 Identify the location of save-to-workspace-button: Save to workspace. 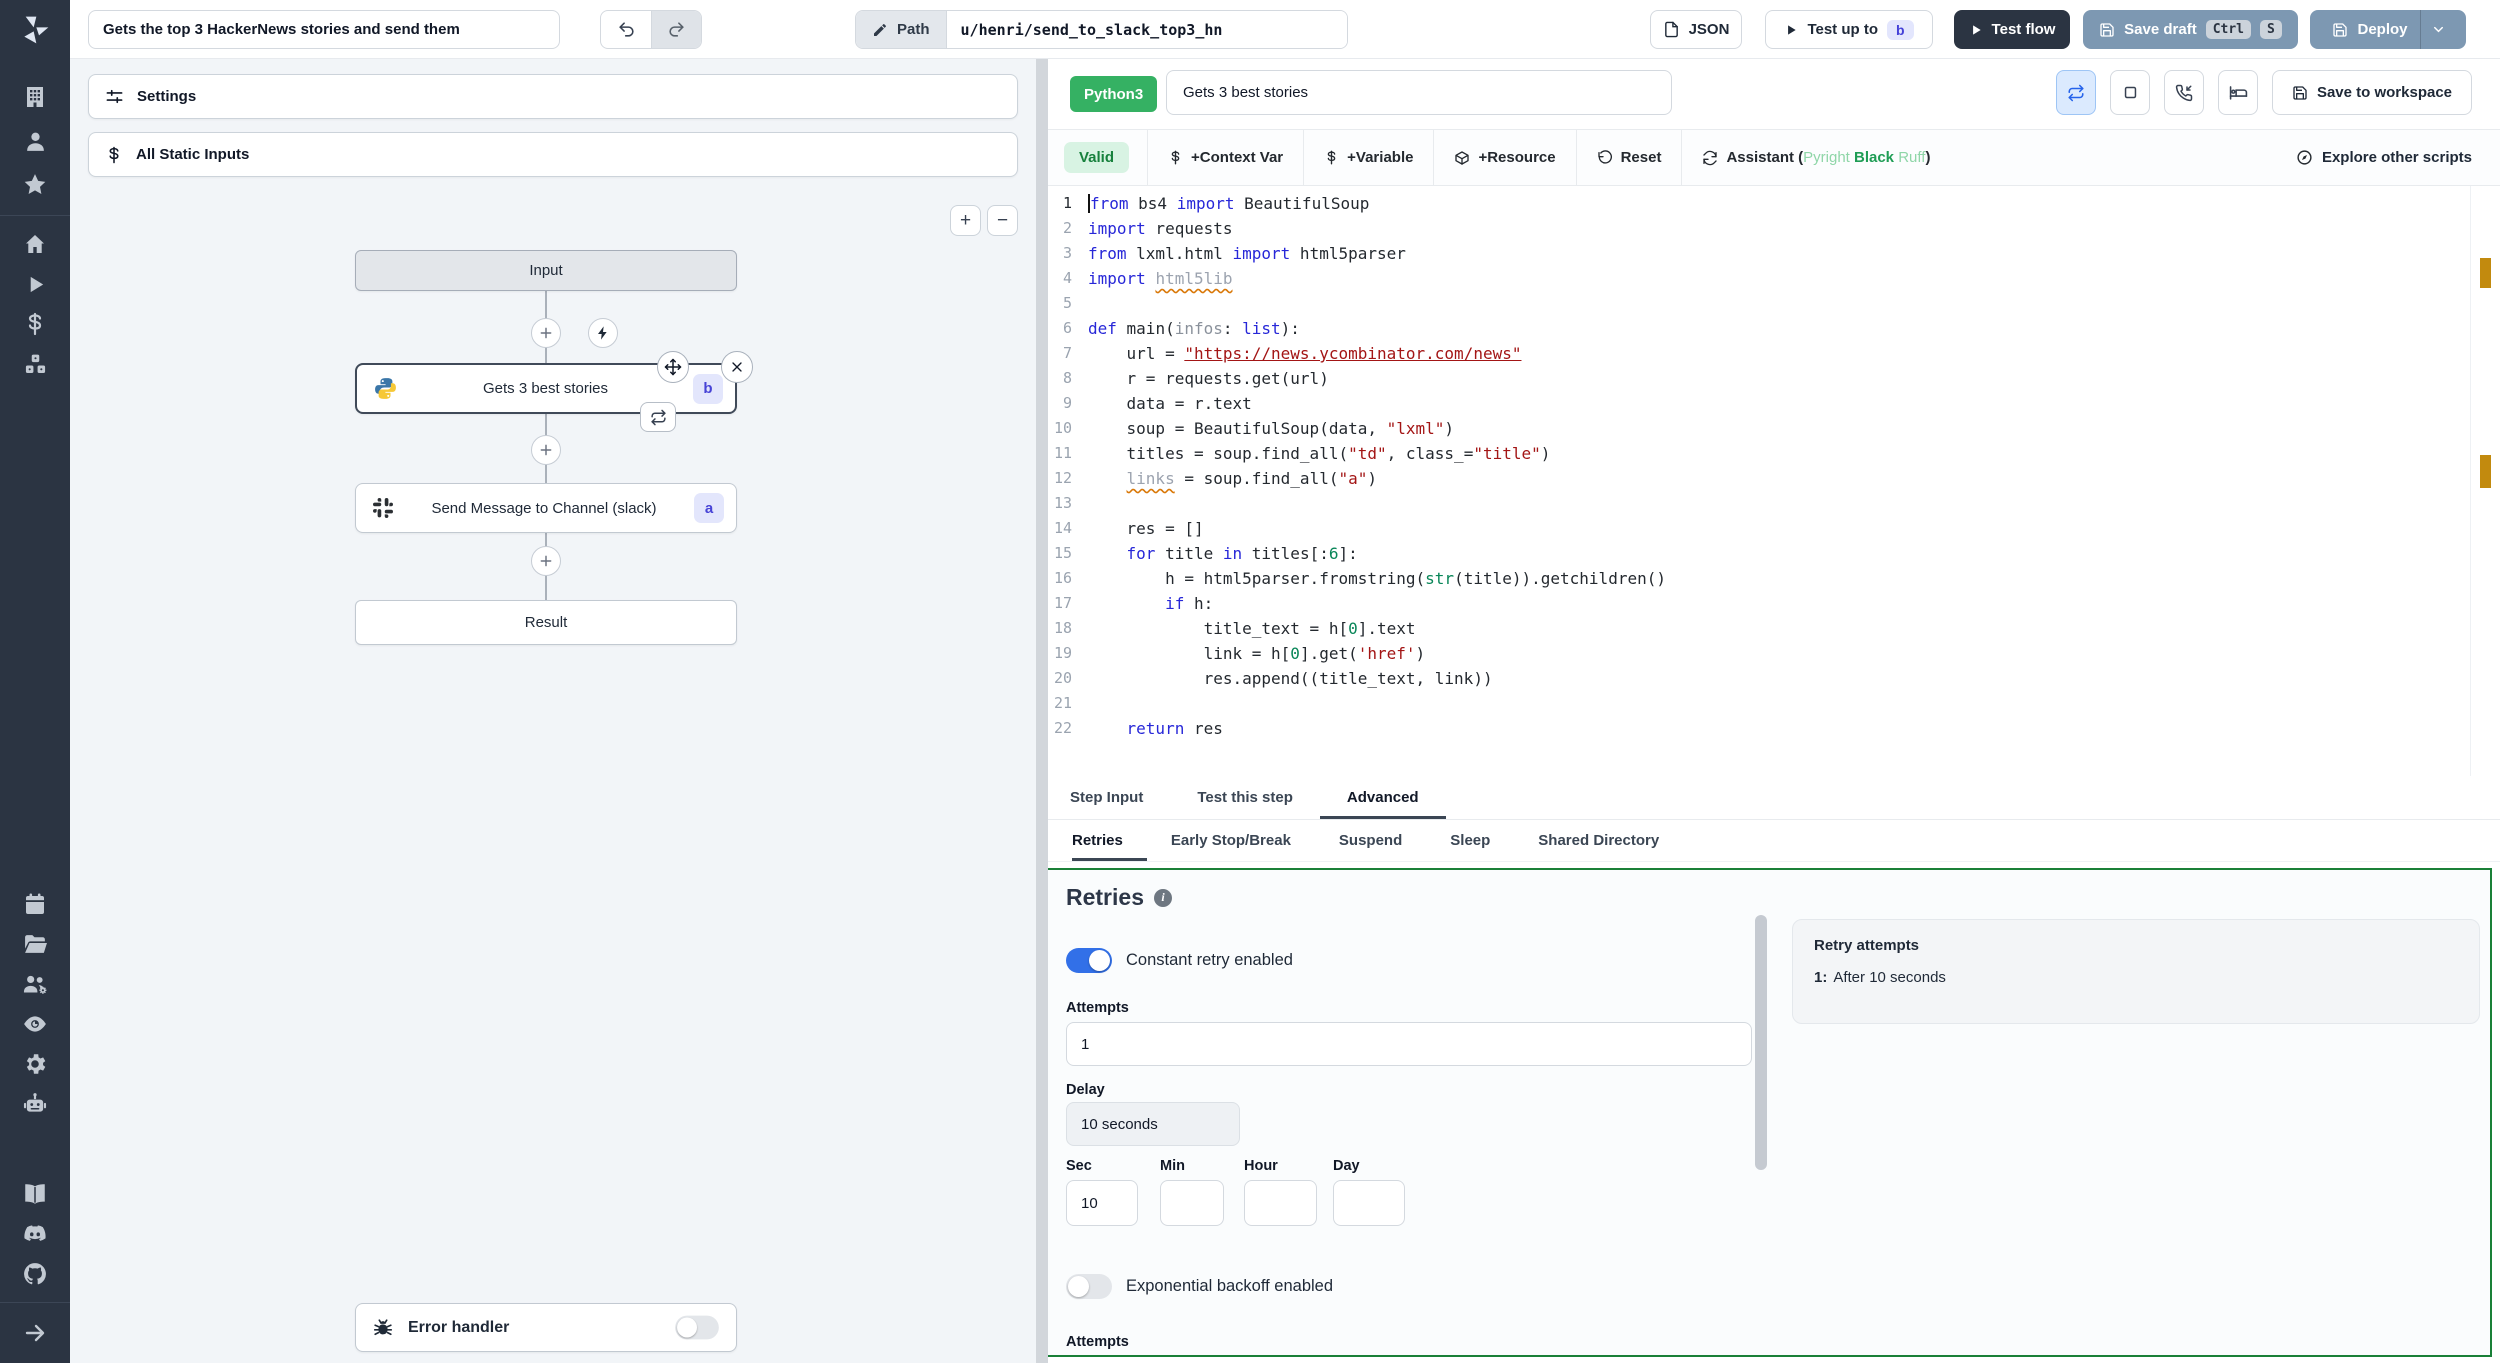
(2372, 92).